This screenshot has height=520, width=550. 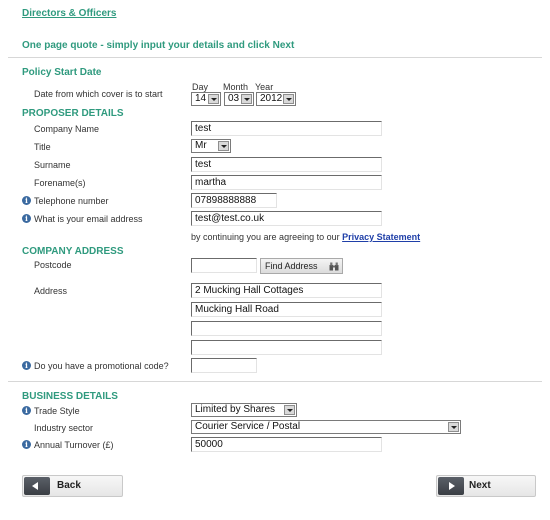 I want to click on find-address-label: Find Address, so click(x=291, y=266).